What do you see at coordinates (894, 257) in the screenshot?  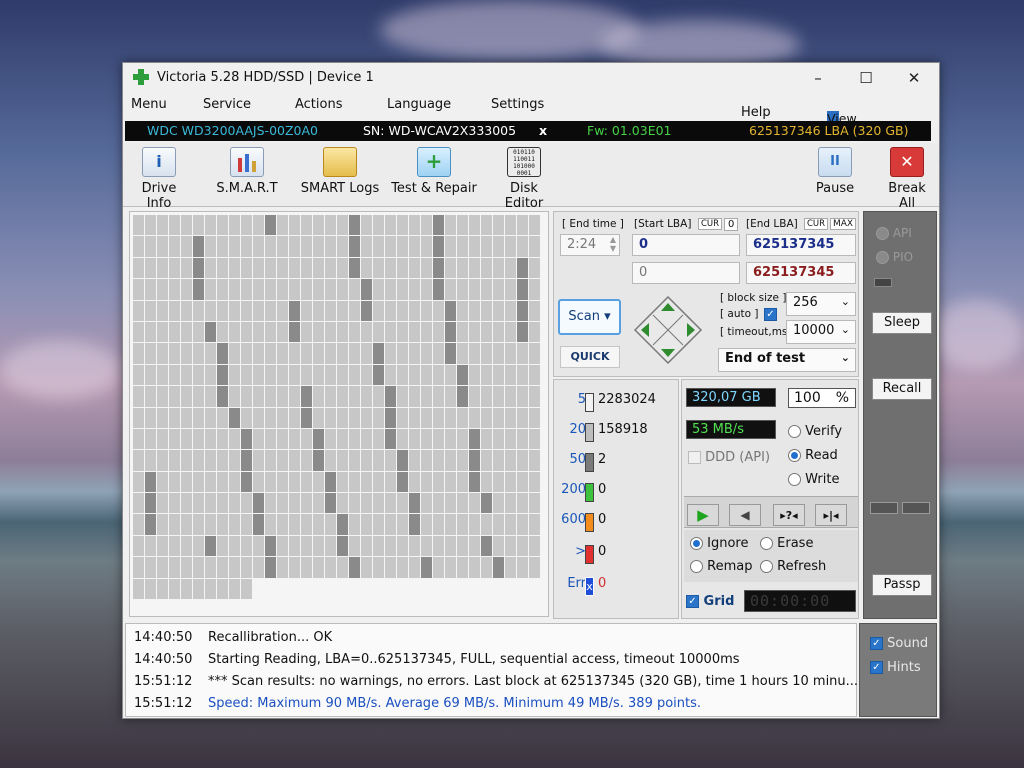 I see `pio-radio: PIO` at bounding box center [894, 257].